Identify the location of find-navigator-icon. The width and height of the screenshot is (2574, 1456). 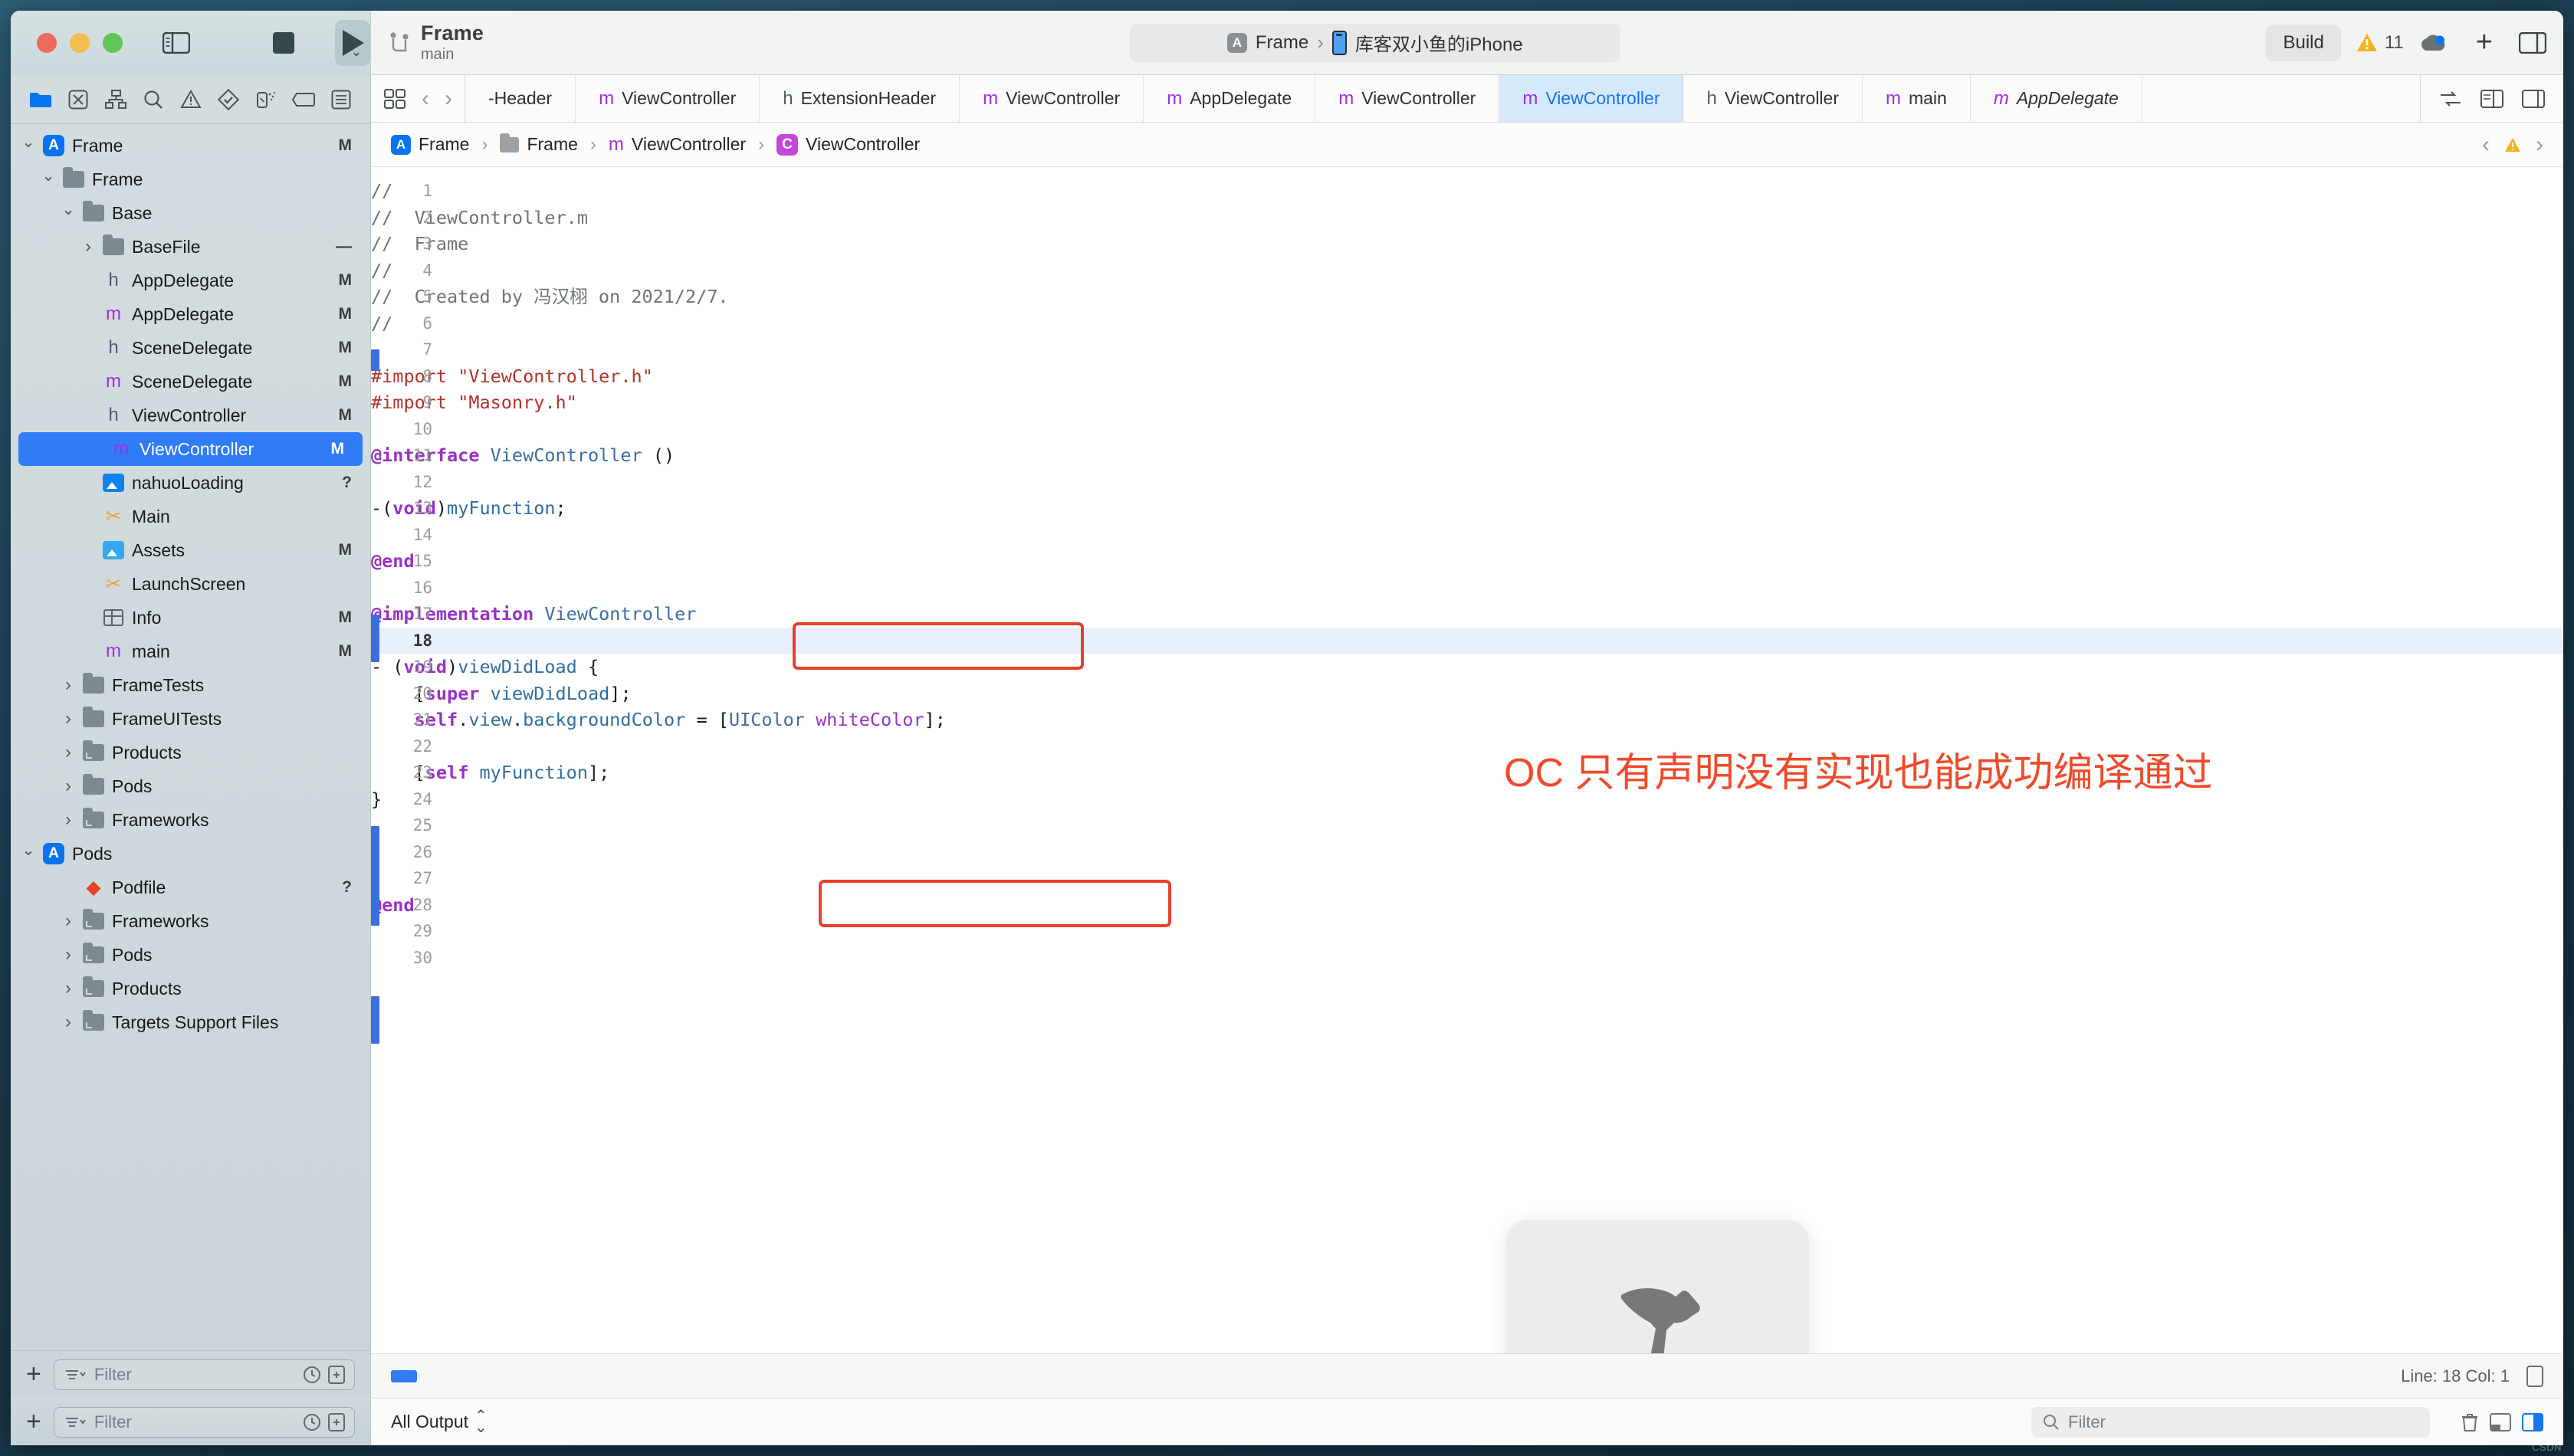
(153, 99).